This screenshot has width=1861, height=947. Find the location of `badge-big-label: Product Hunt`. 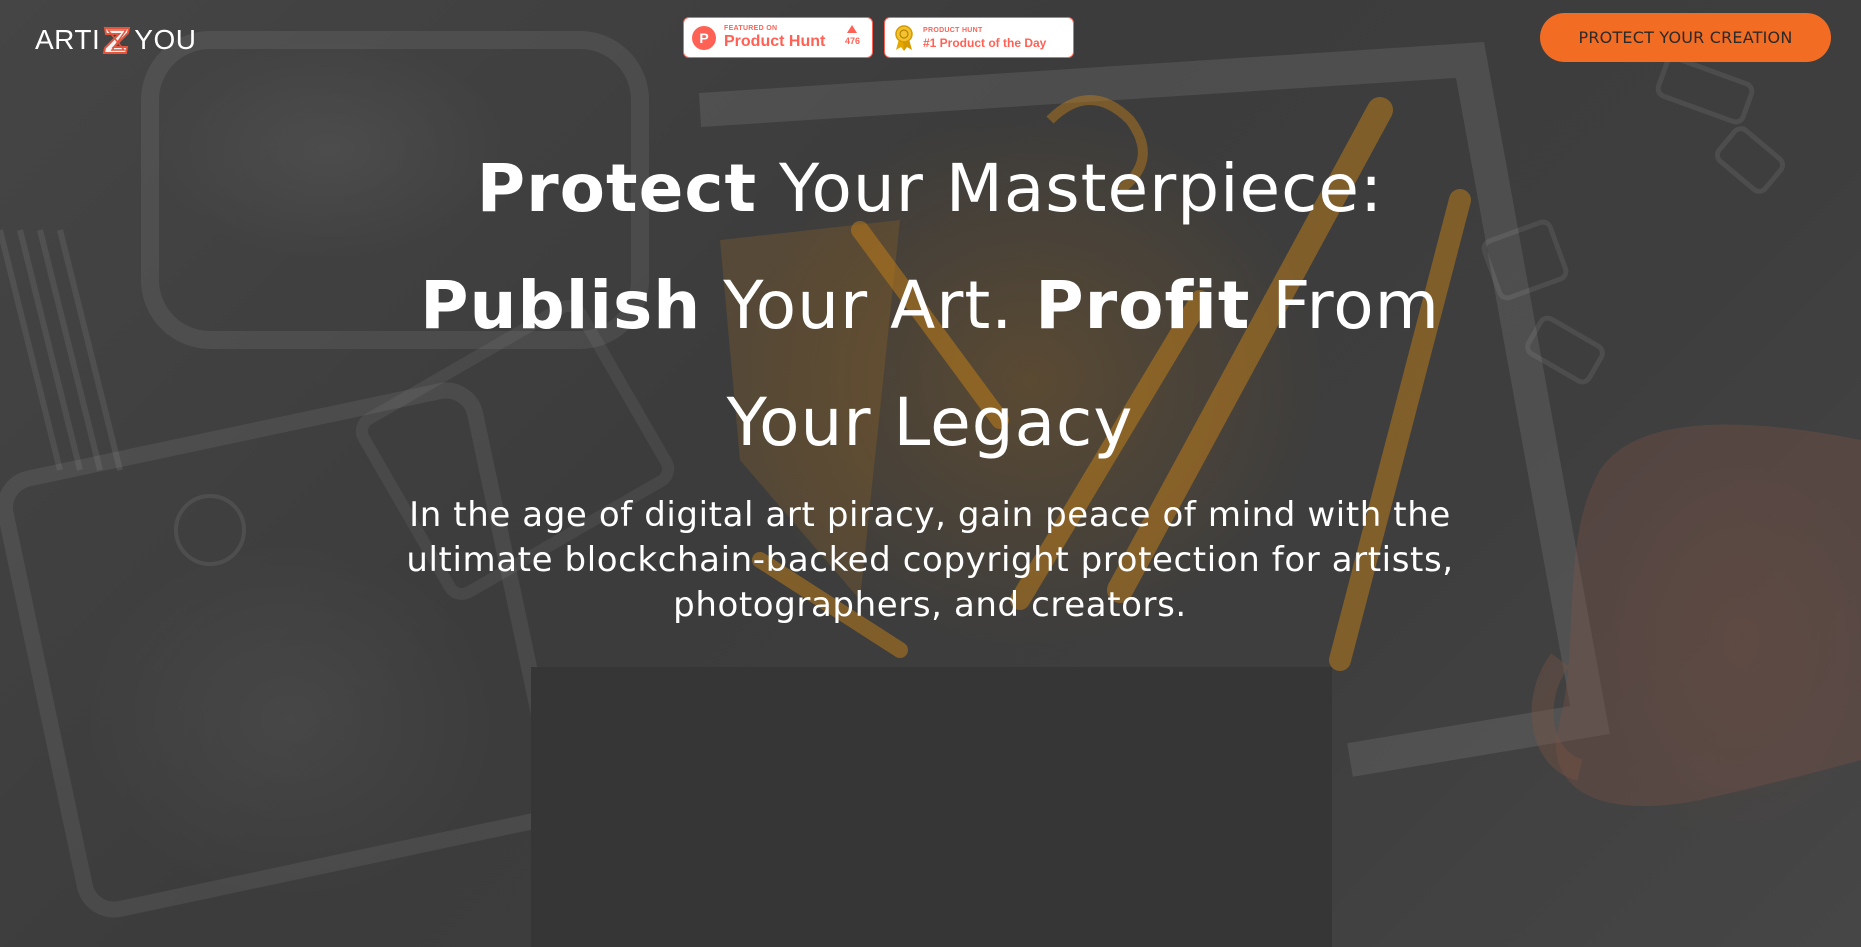

badge-big-label: Product Hunt is located at coordinates (775, 41).